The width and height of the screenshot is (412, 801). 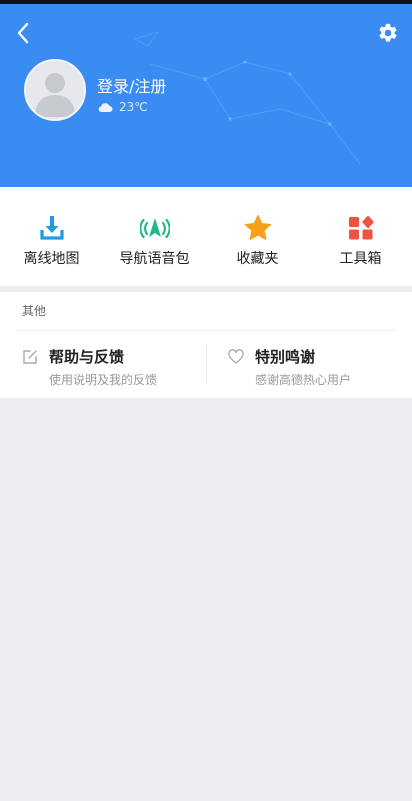 I want to click on offline-map-download-icon, so click(x=51, y=228).